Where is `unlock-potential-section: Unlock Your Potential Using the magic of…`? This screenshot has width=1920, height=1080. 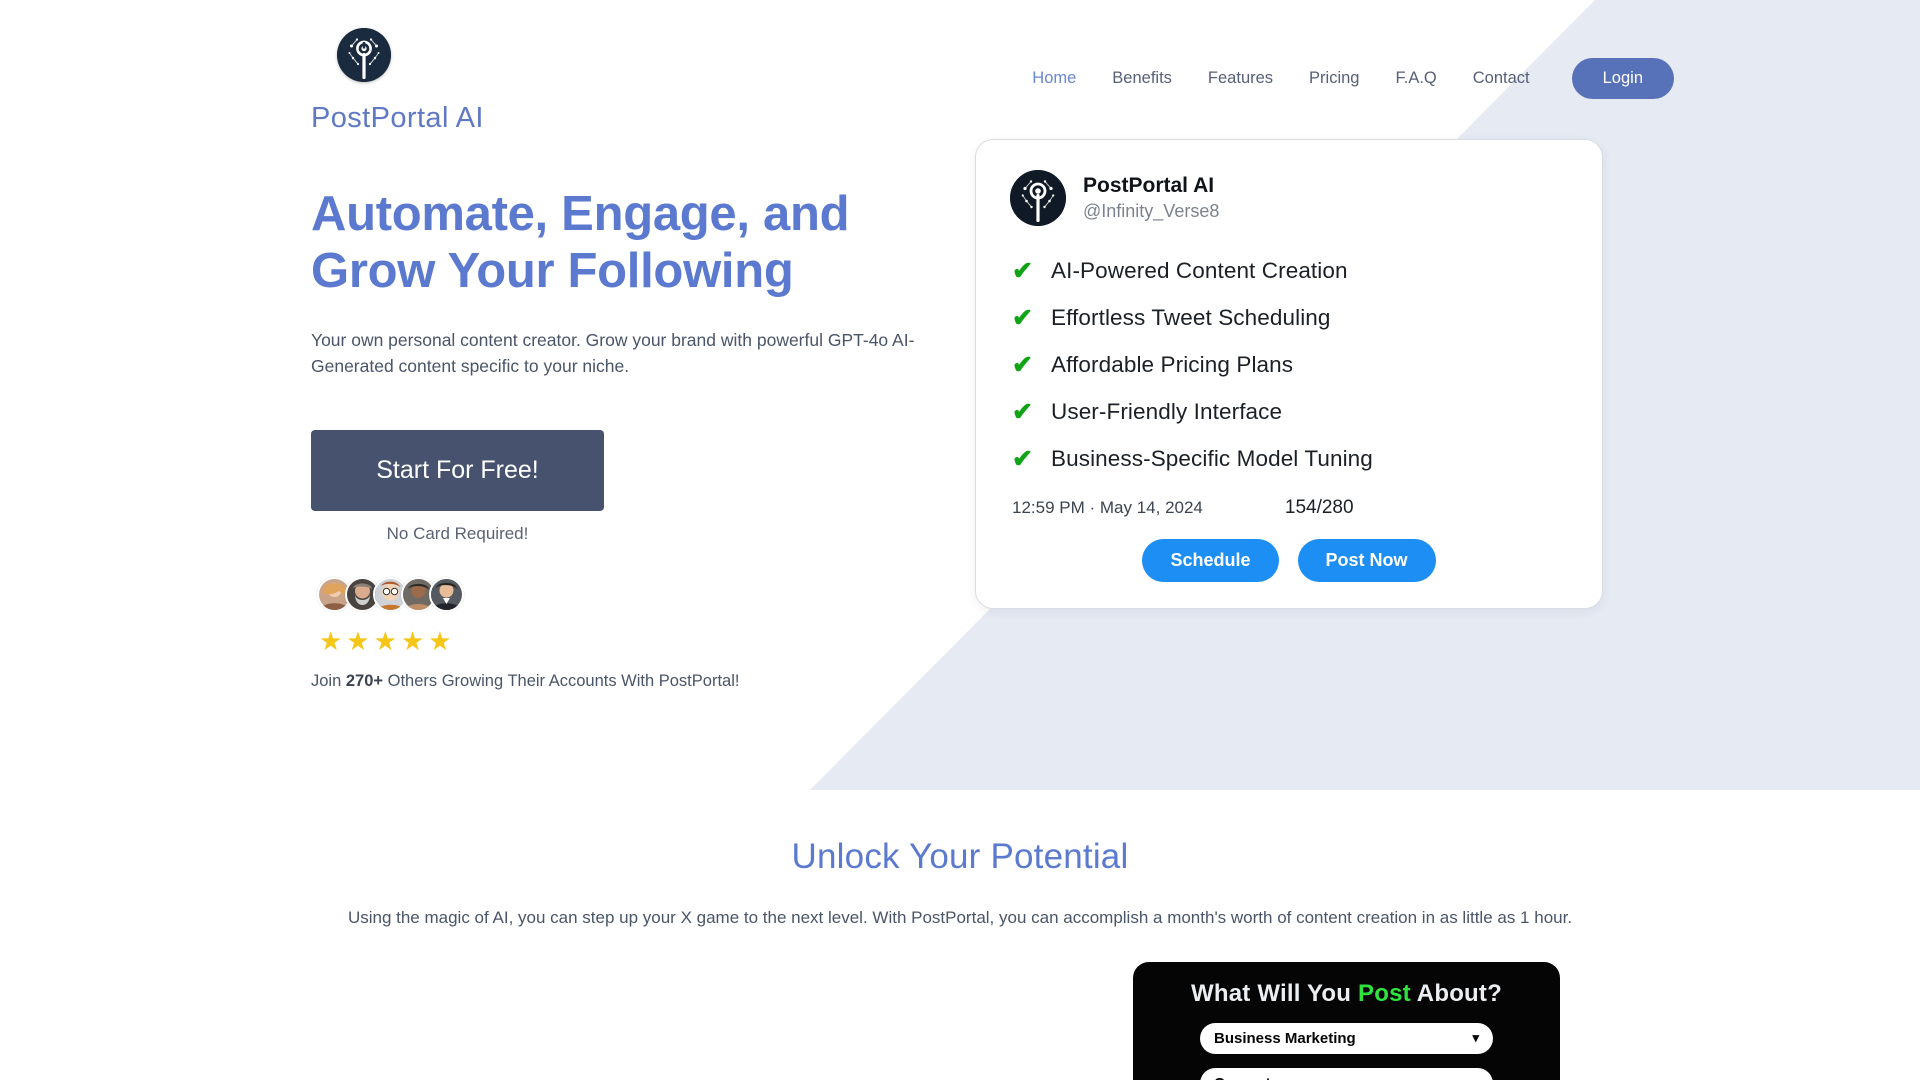
unlock-potential-section: Unlock Your Potential Using the magic of… is located at coordinates (960, 859).